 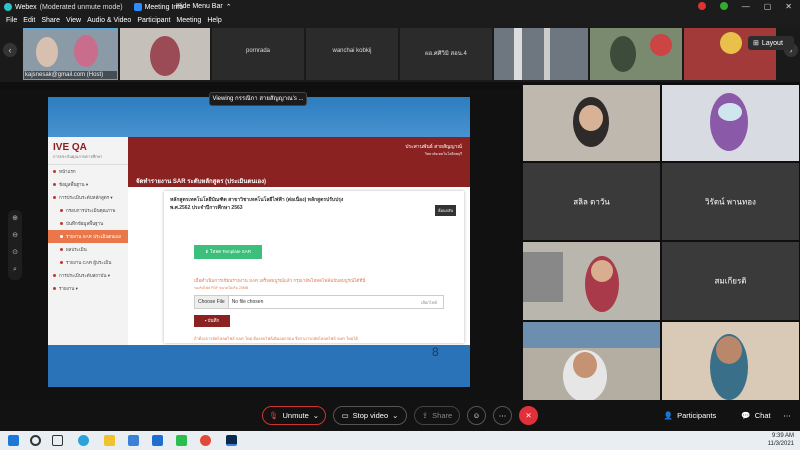 I want to click on menu-share: Share, so click(x=50, y=20).